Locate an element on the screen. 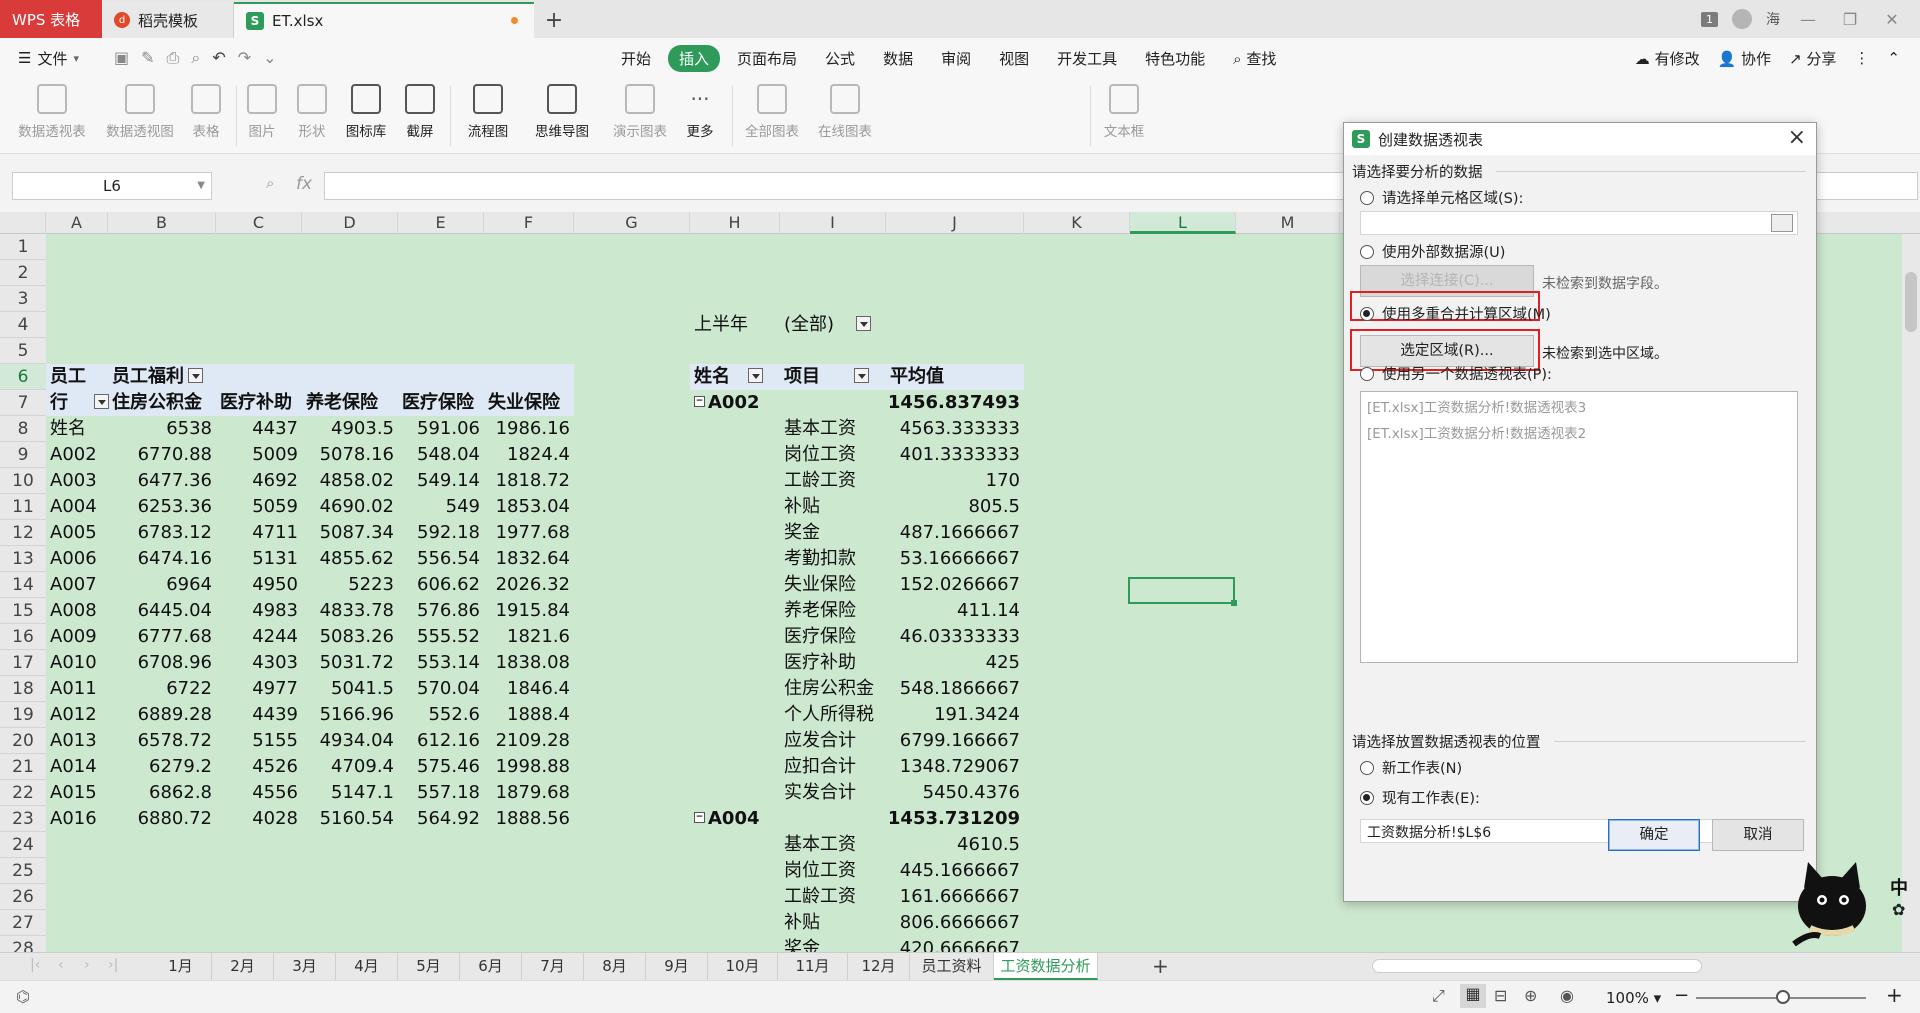  more-button: ··· 更多 is located at coordinates (700, 112).